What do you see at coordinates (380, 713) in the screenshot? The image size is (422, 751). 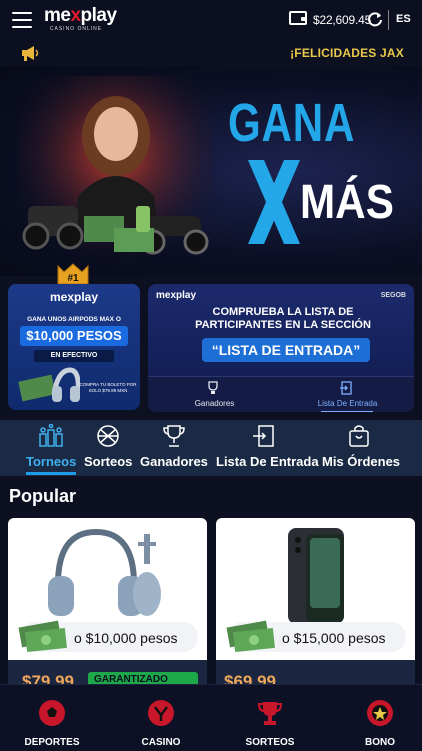 I see `bonus-icon` at bounding box center [380, 713].